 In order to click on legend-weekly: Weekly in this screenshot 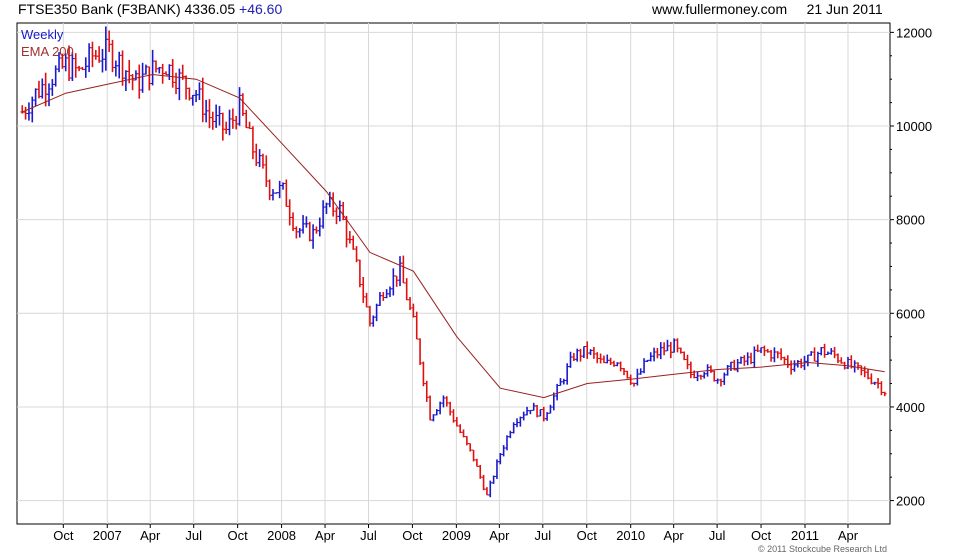, I will do `click(42, 34)`.